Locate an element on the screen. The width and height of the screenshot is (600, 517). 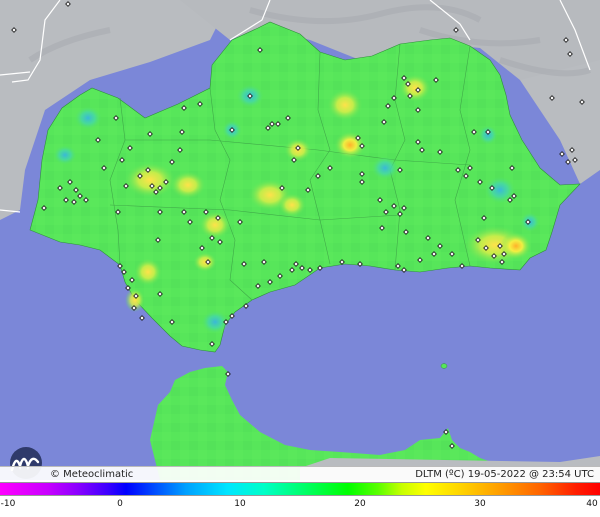
island-alboran is located at coordinates (444, 366).